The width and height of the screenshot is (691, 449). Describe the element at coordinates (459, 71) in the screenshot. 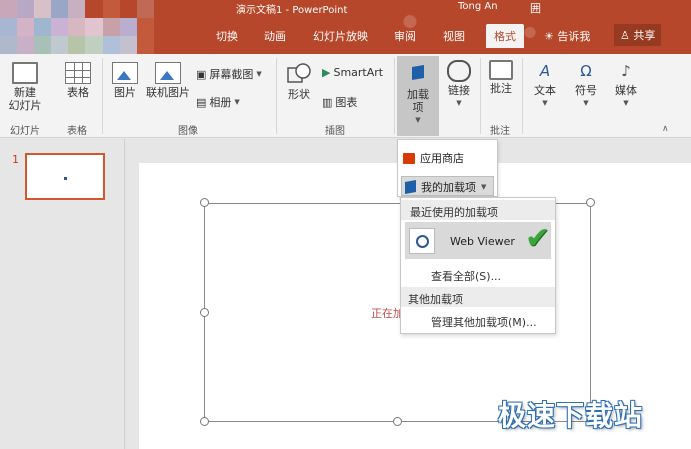

I see `link-icon` at that location.